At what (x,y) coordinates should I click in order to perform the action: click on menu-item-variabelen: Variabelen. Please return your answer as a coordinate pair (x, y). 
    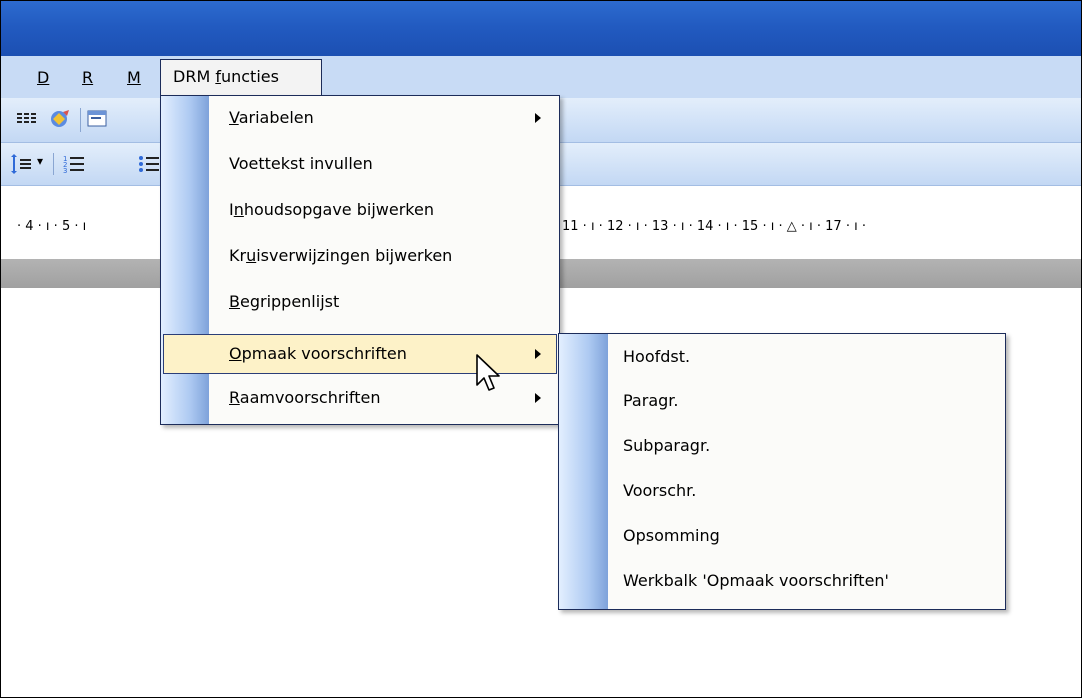
    Looking at the image, I should click on (360, 118).